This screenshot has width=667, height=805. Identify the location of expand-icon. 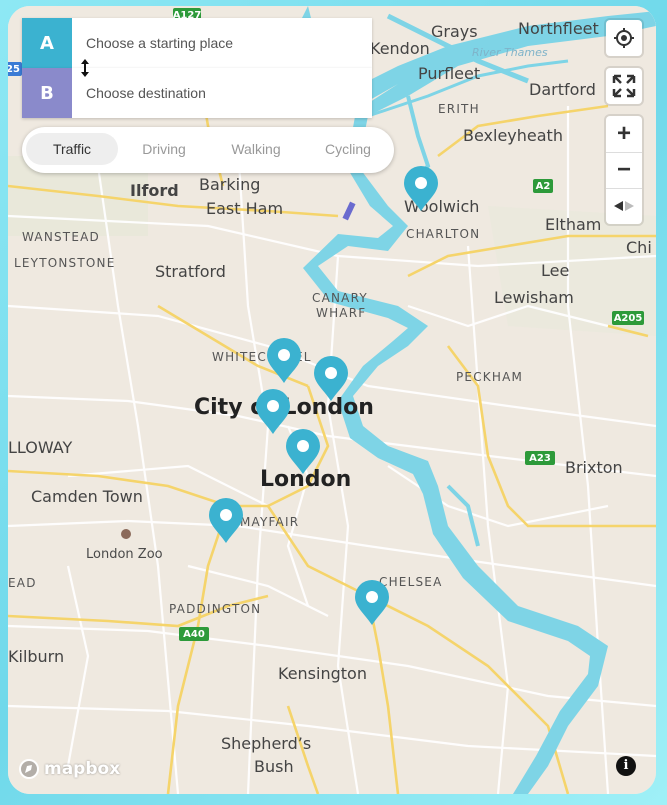
(624, 86).